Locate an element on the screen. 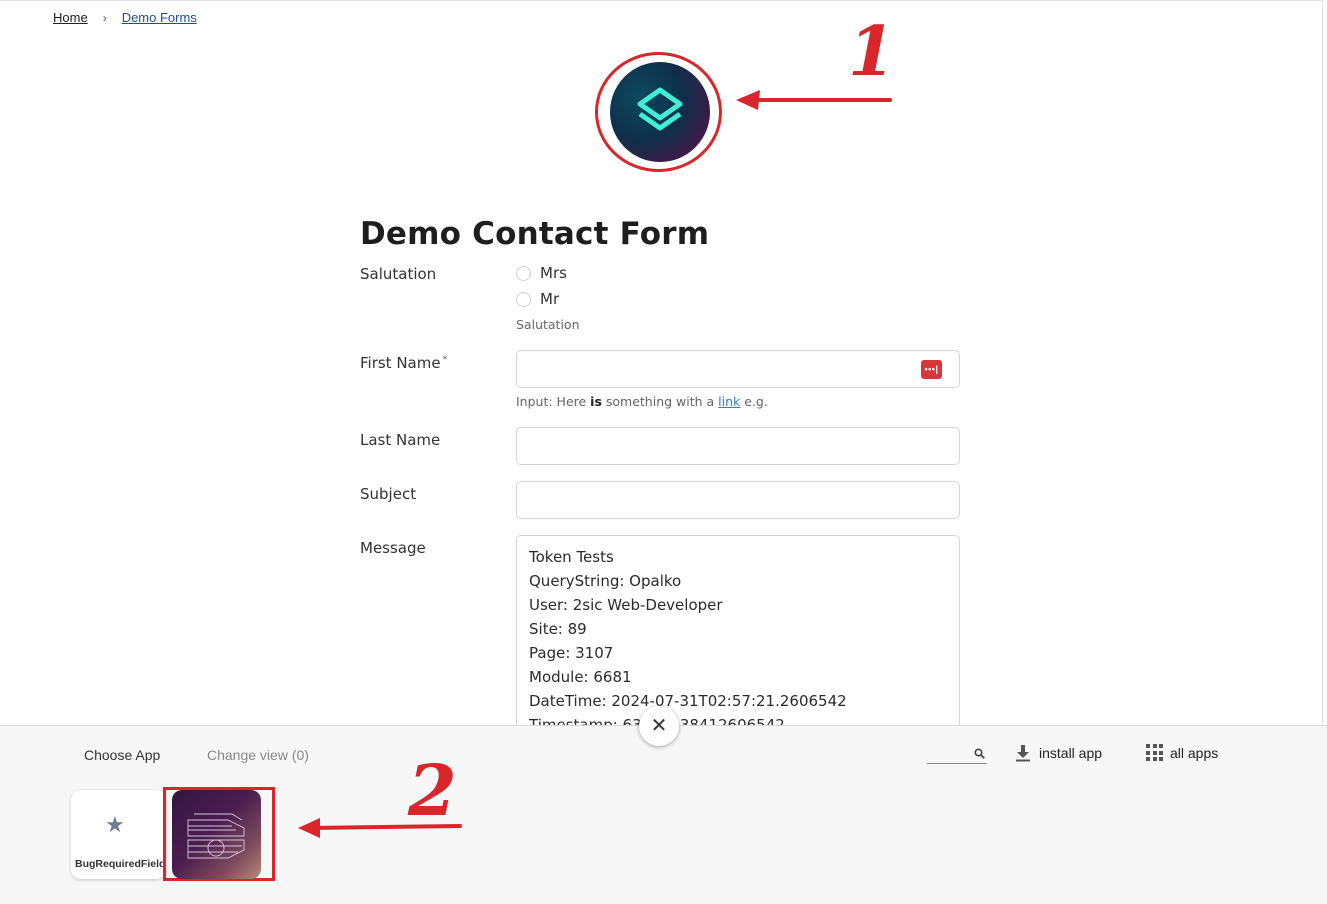 The width and height of the screenshot is (1327, 904). app-tile-selected is located at coordinates (216, 834).